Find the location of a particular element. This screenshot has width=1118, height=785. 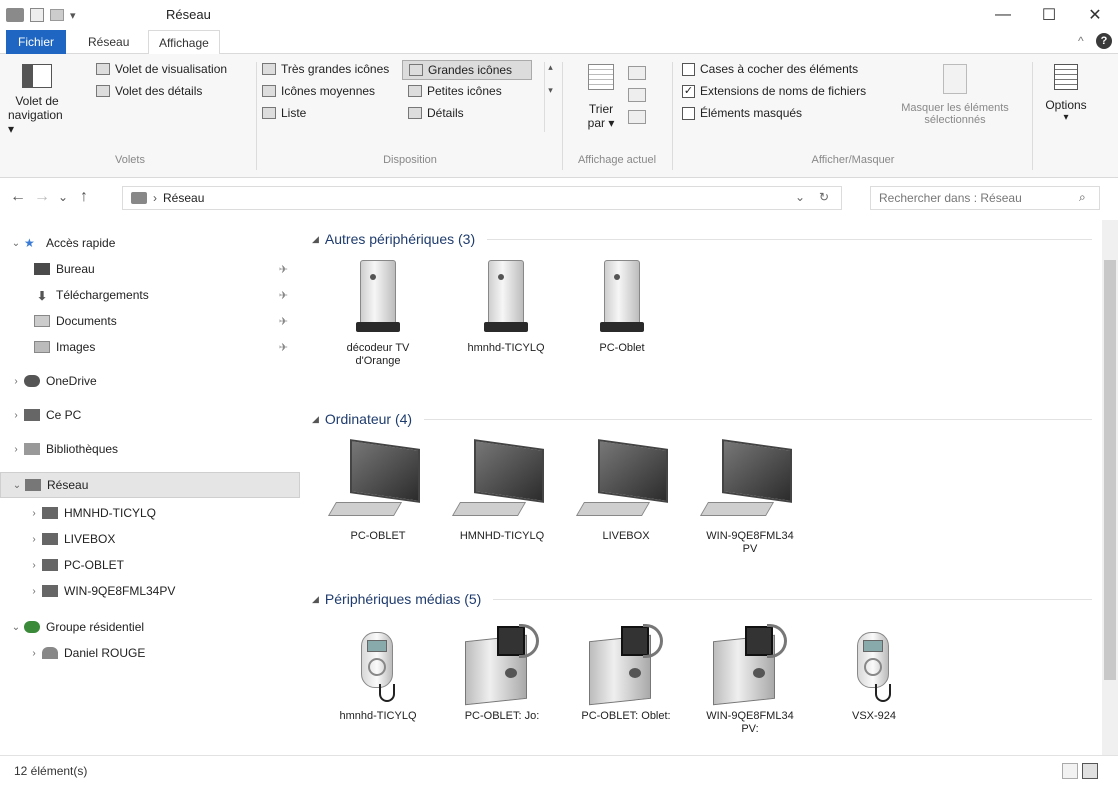

nav-item-onedrive: › OneDrive is located at coordinates (150, 381).